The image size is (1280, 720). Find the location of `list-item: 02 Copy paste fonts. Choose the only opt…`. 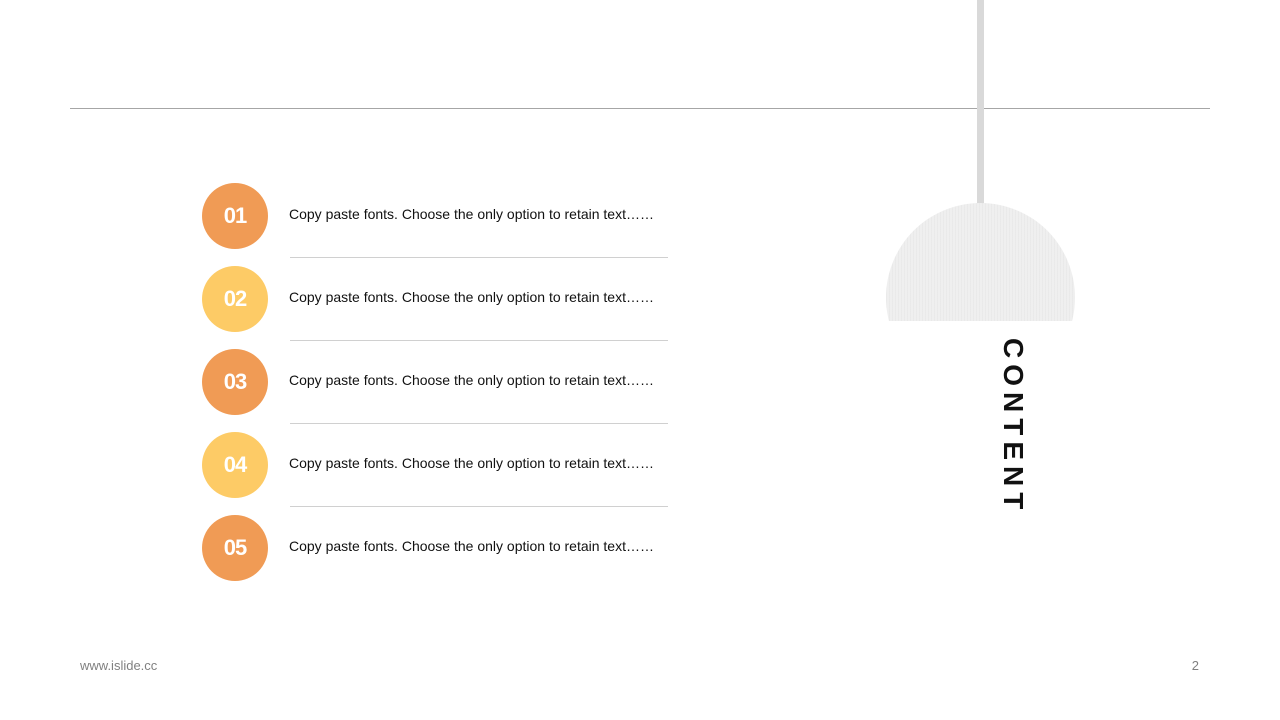

list-item: 02 Copy paste fonts. Choose the only opt… is located at coordinates (437, 299).